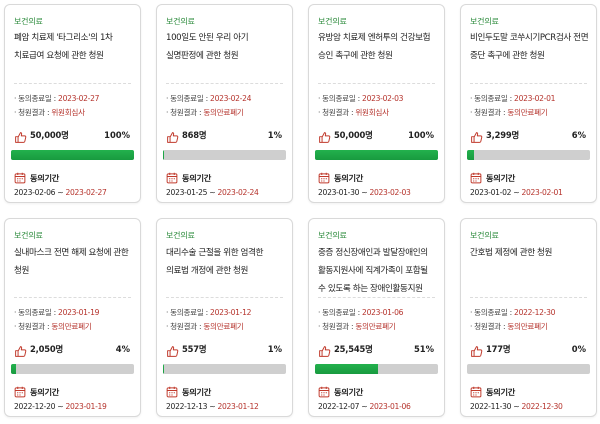 This screenshot has height=424, width=600. What do you see at coordinates (238, 406) in the screenshot?
I see `period-end: 2023-01-12` at bounding box center [238, 406].